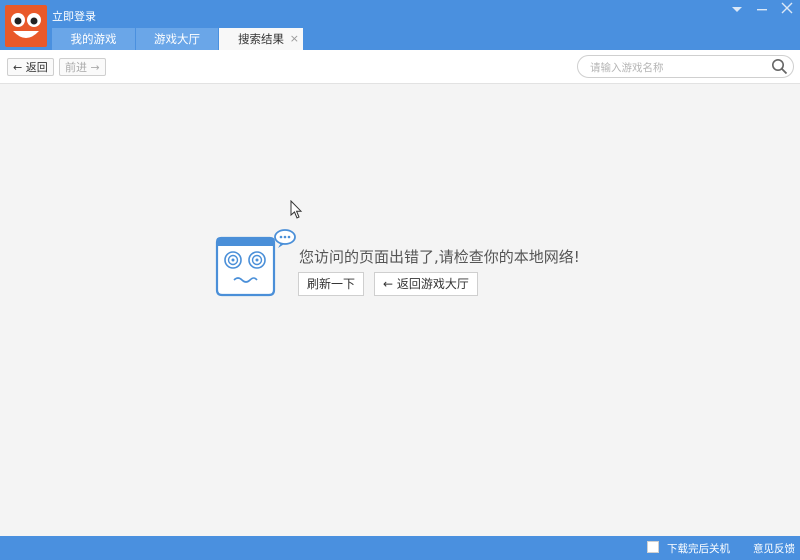 This screenshot has width=800, height=560. What do you see at coordinates (36, 67) in the screenshot?
I see `back-button-label: 返回` at bounding box center [36, 67].